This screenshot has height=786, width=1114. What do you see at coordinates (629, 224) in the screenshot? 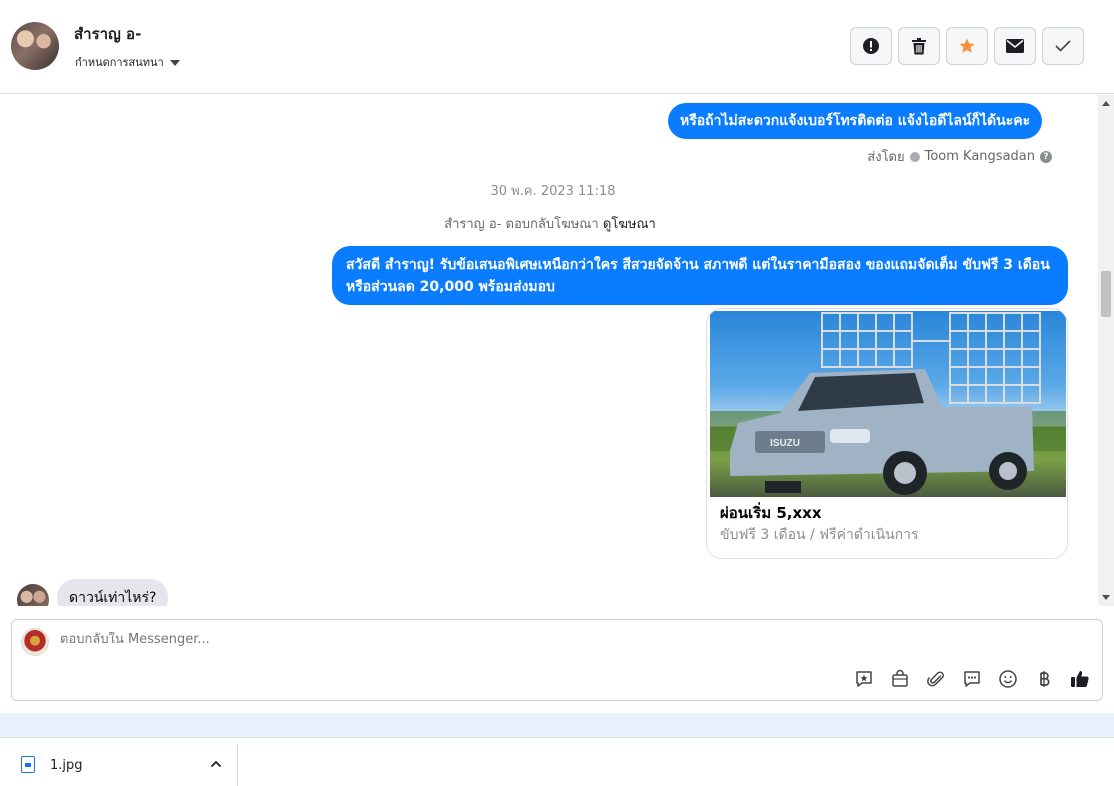
I see `view-ad-link: ดูโฆษณา` at bounding box center [629, 224].